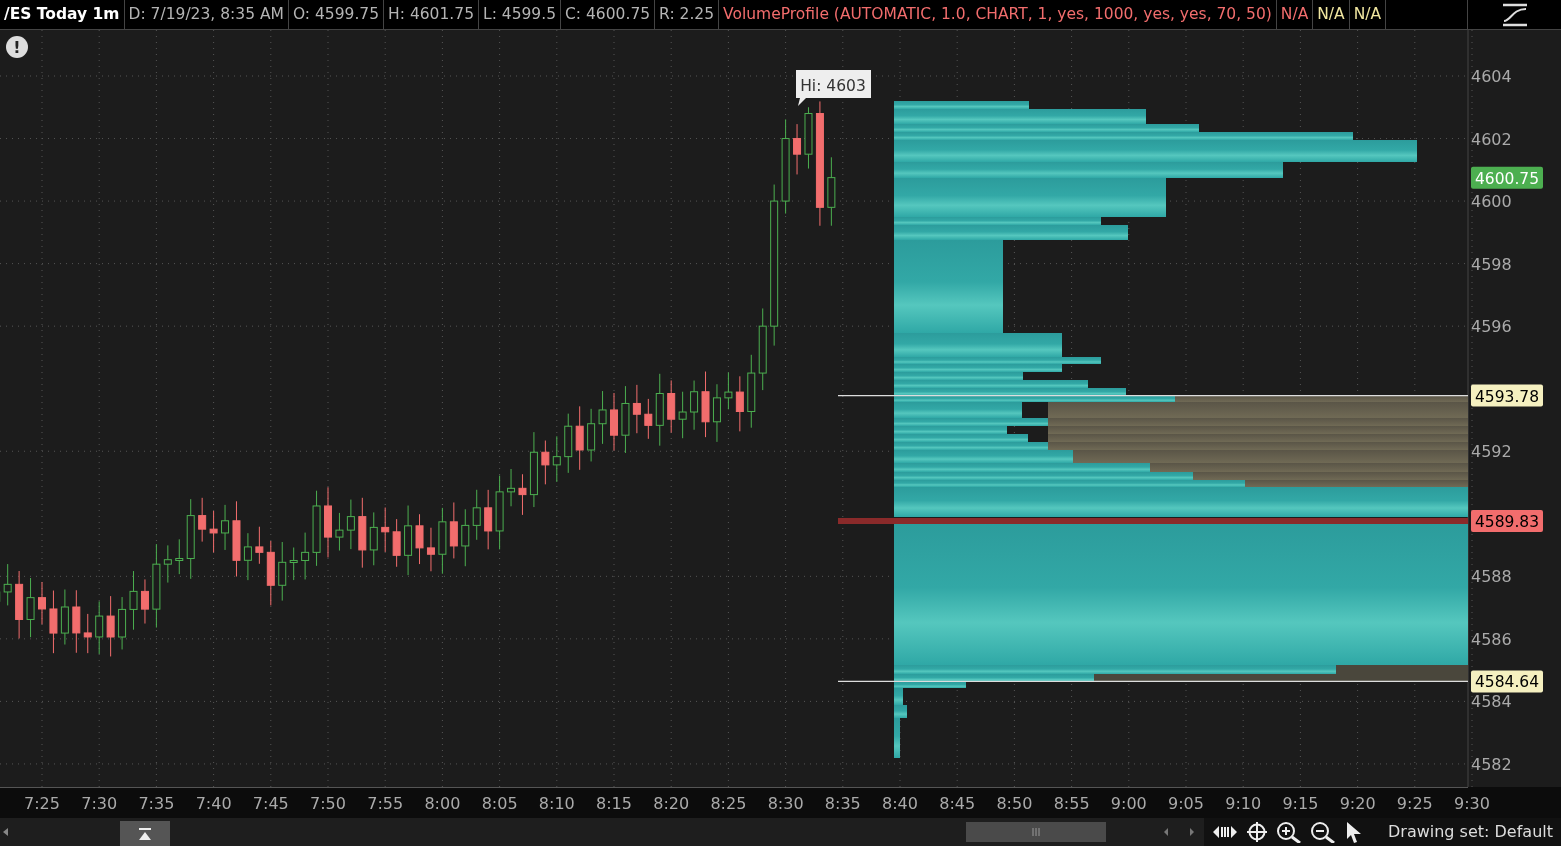  Describe the element at coordinates (442, 803) in the screenshot. I see `time-axis-label: 8:00` at that location.